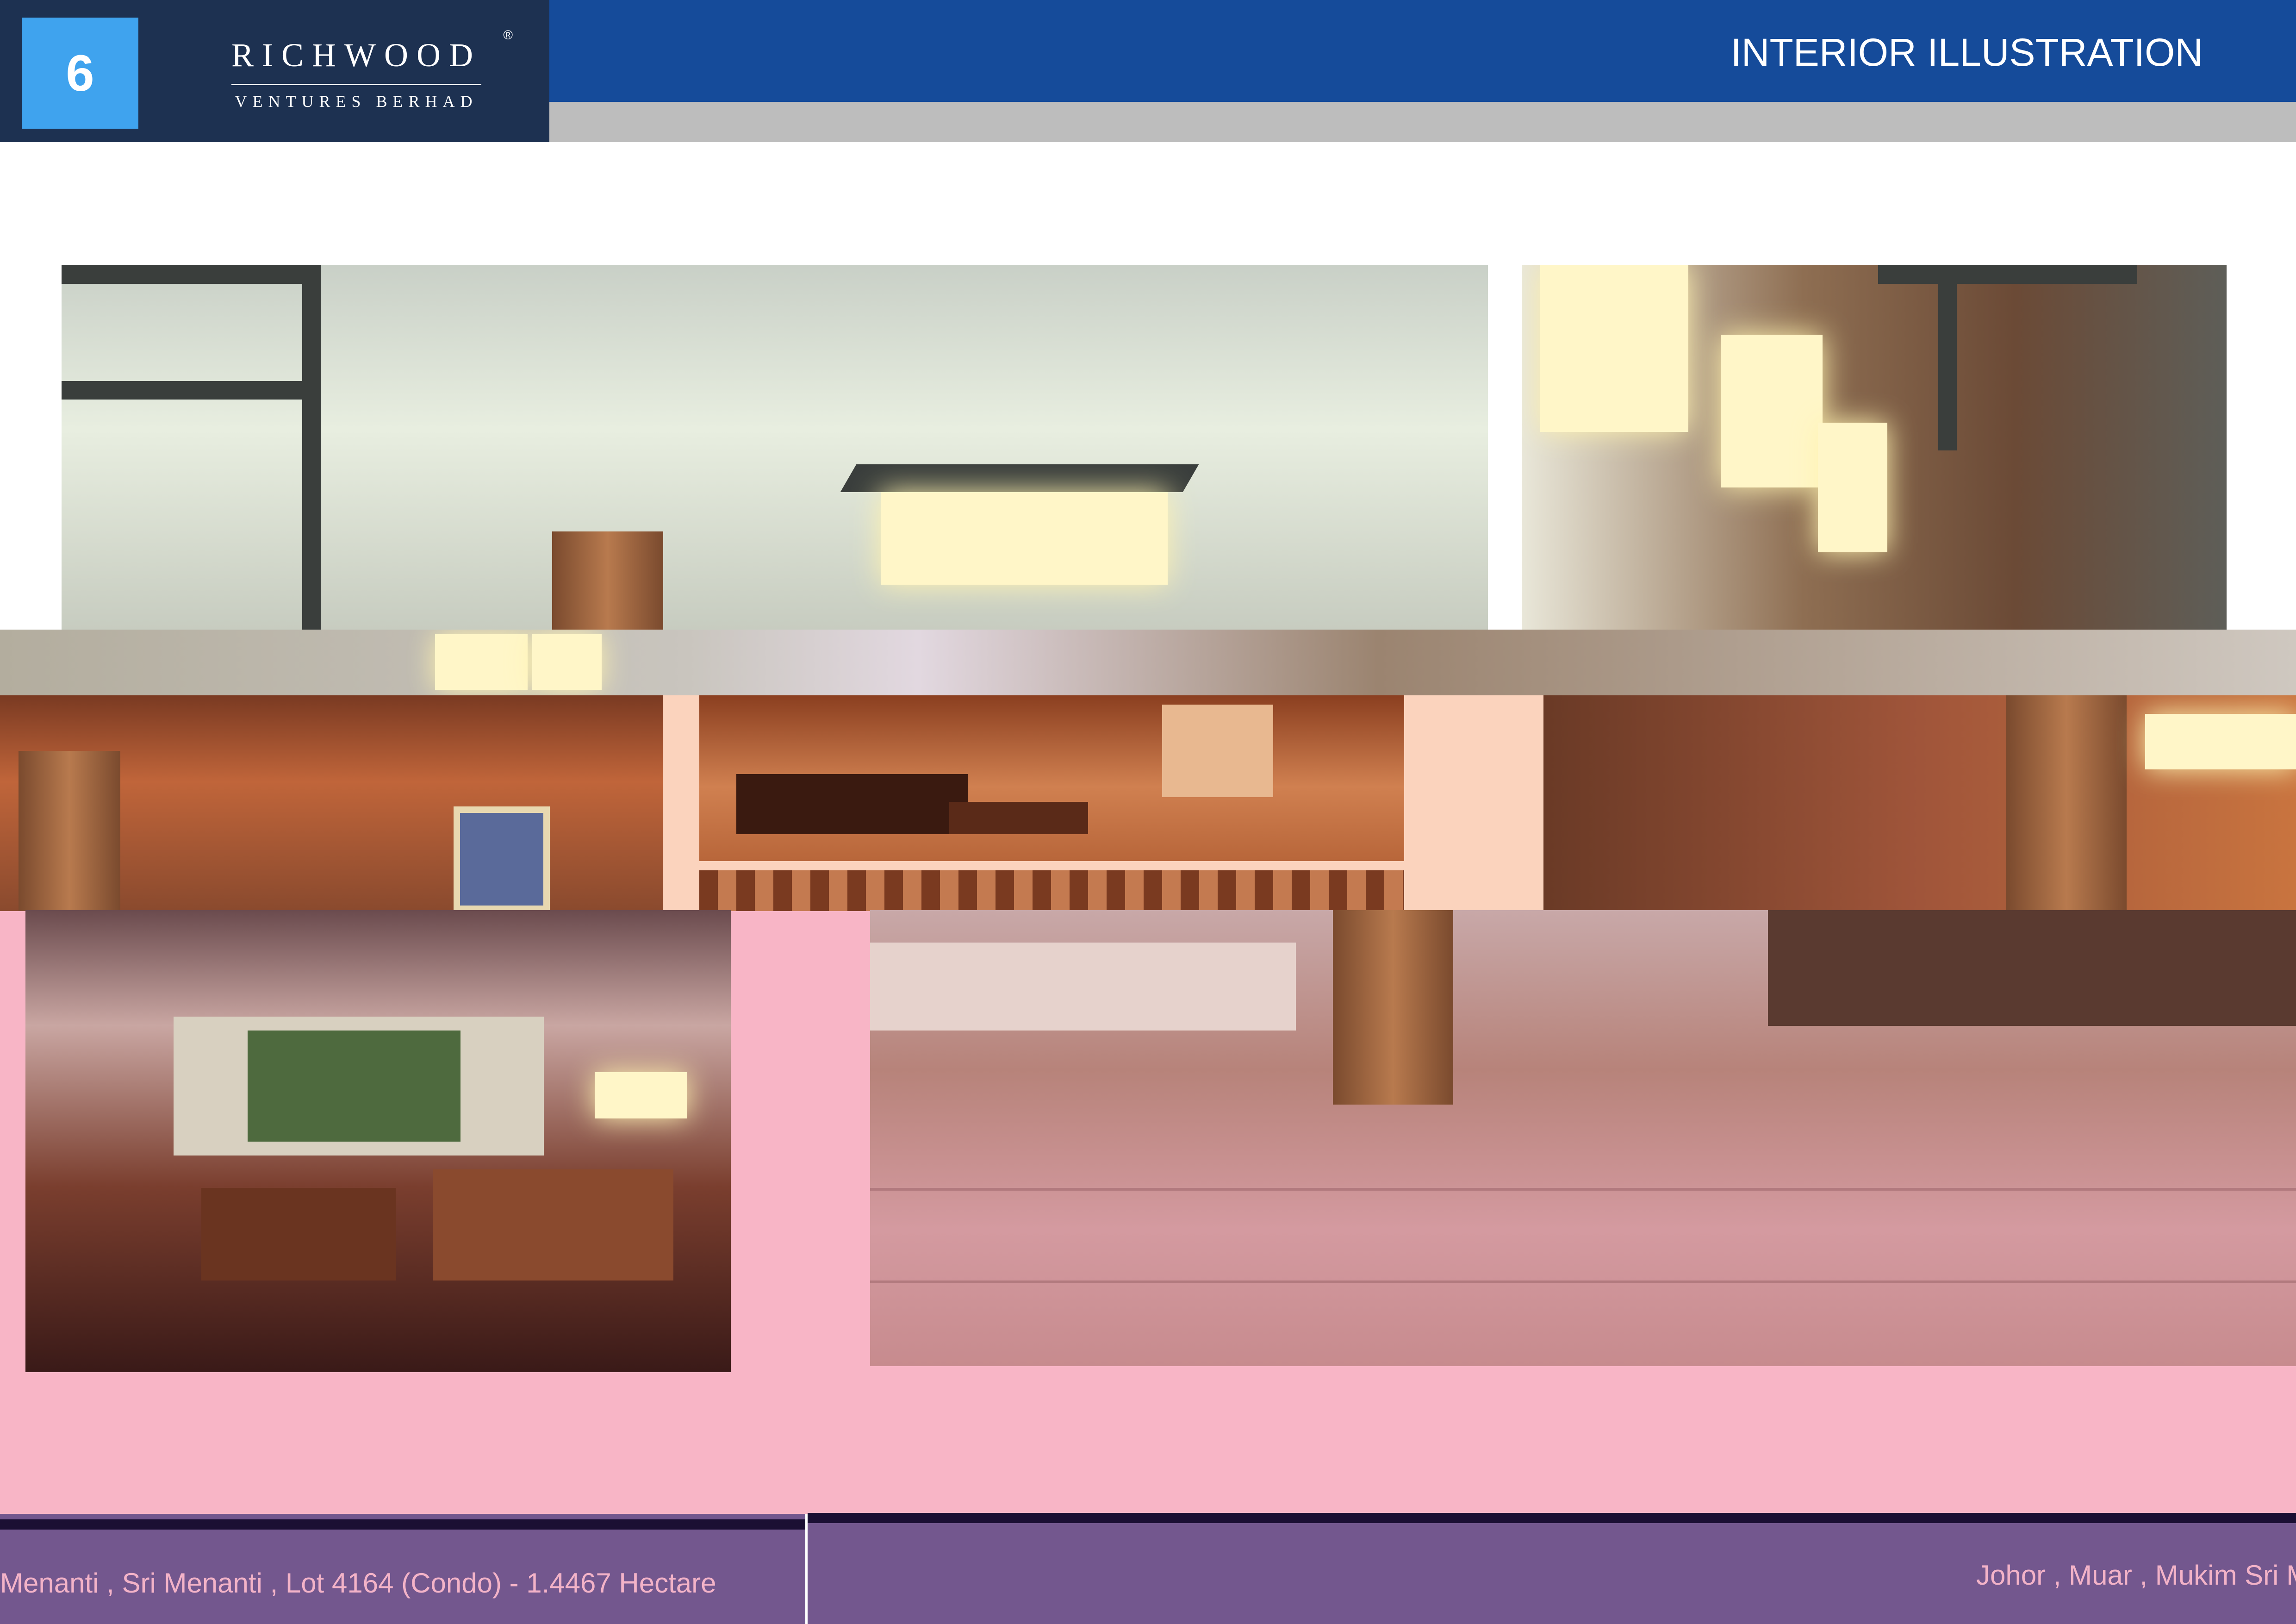  I want to click on page-title: INTERIOR ILLUSTRATION, so click(1966, 52).